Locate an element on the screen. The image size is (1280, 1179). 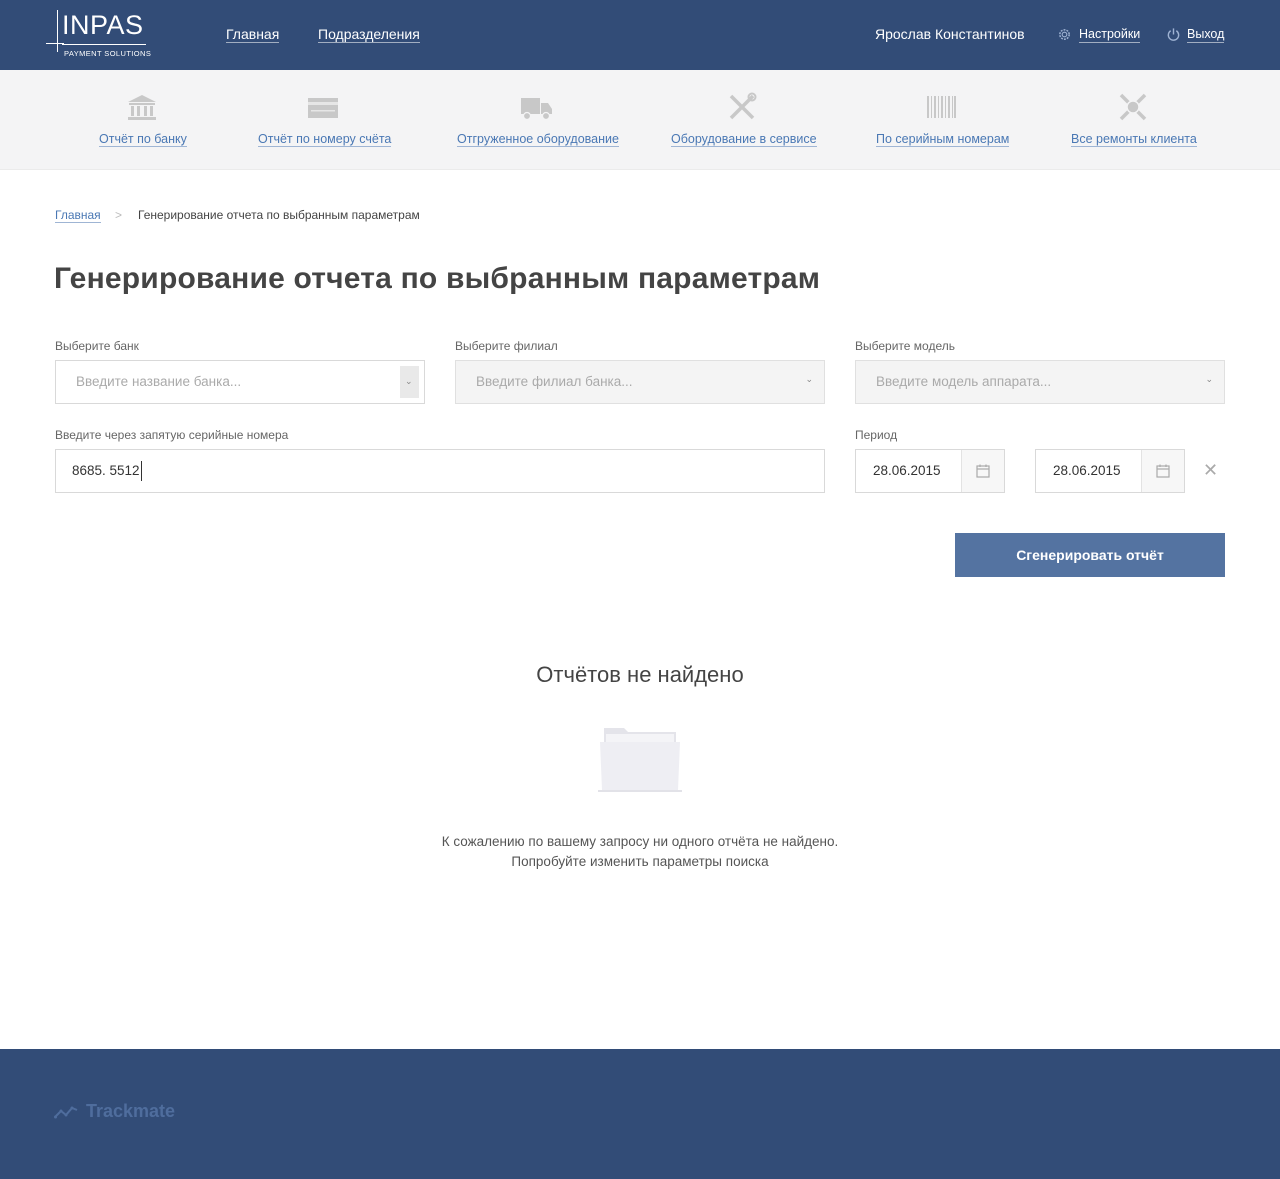
nav-home: Главная is located at coordinates (253, 34).